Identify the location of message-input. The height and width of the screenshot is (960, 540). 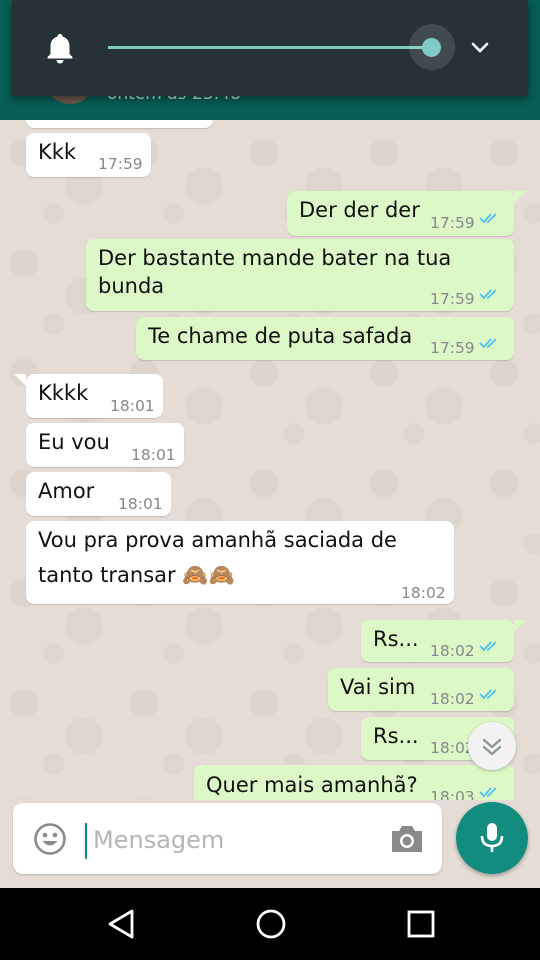
(238, 840).